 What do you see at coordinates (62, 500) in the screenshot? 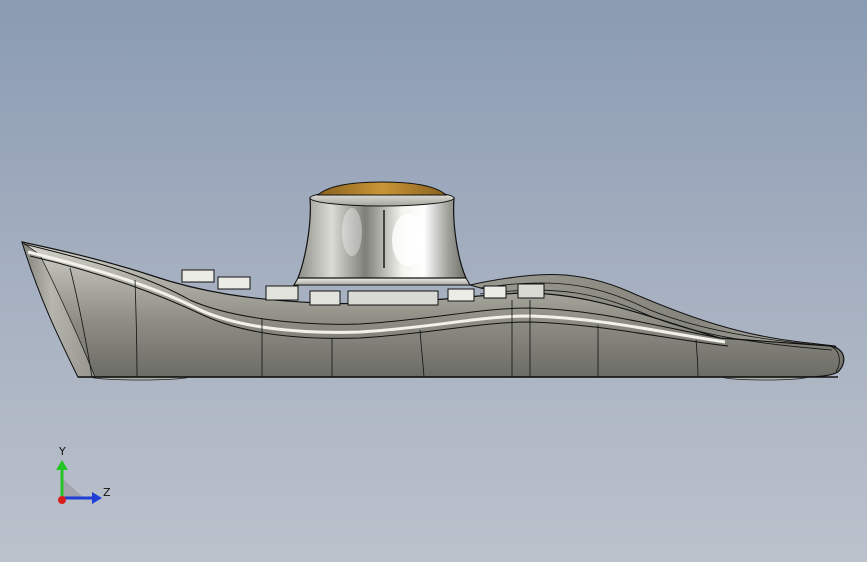
I see `x-axis-dot-icon` at bounding box center [62, 500].